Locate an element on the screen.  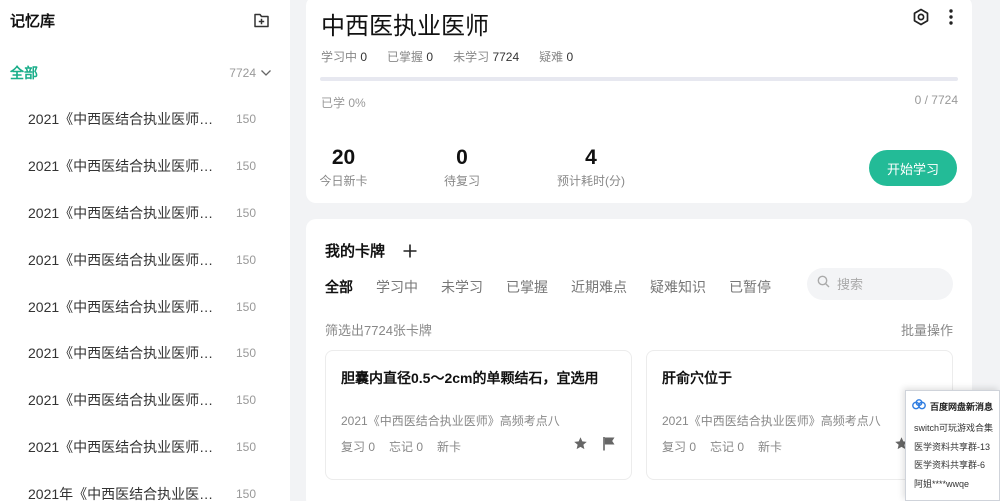
sidebar-deck-label: 2021《中西医结合执业医师》高频考点三 is located at coordinates (126, 212).